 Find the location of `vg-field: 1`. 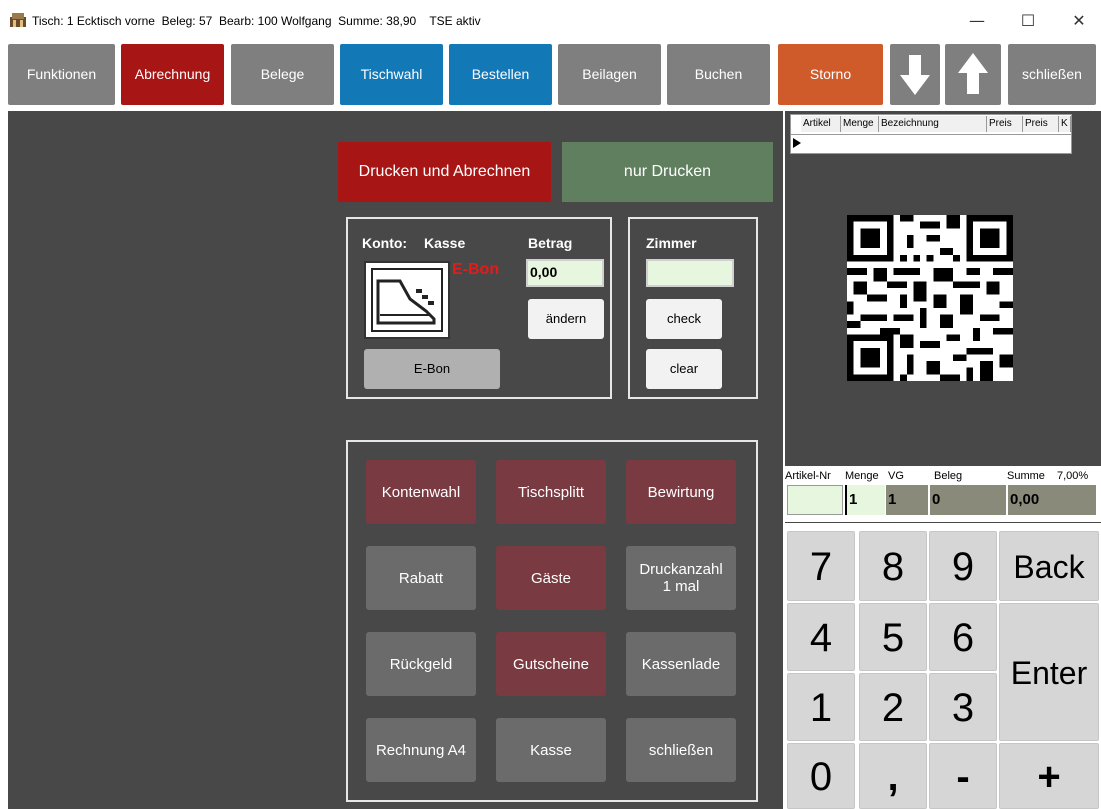

vg-field: 1 is located at coordinates (907, 500).